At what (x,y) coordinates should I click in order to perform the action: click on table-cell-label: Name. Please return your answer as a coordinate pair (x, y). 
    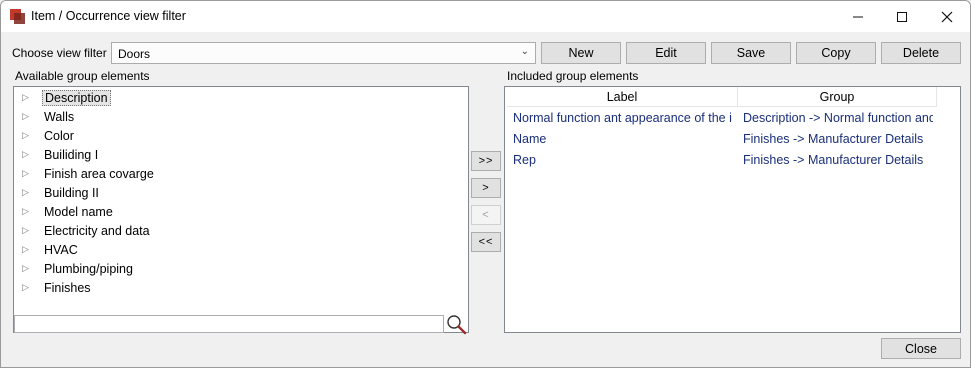
    Looking at the image, I should click on (622, 139).